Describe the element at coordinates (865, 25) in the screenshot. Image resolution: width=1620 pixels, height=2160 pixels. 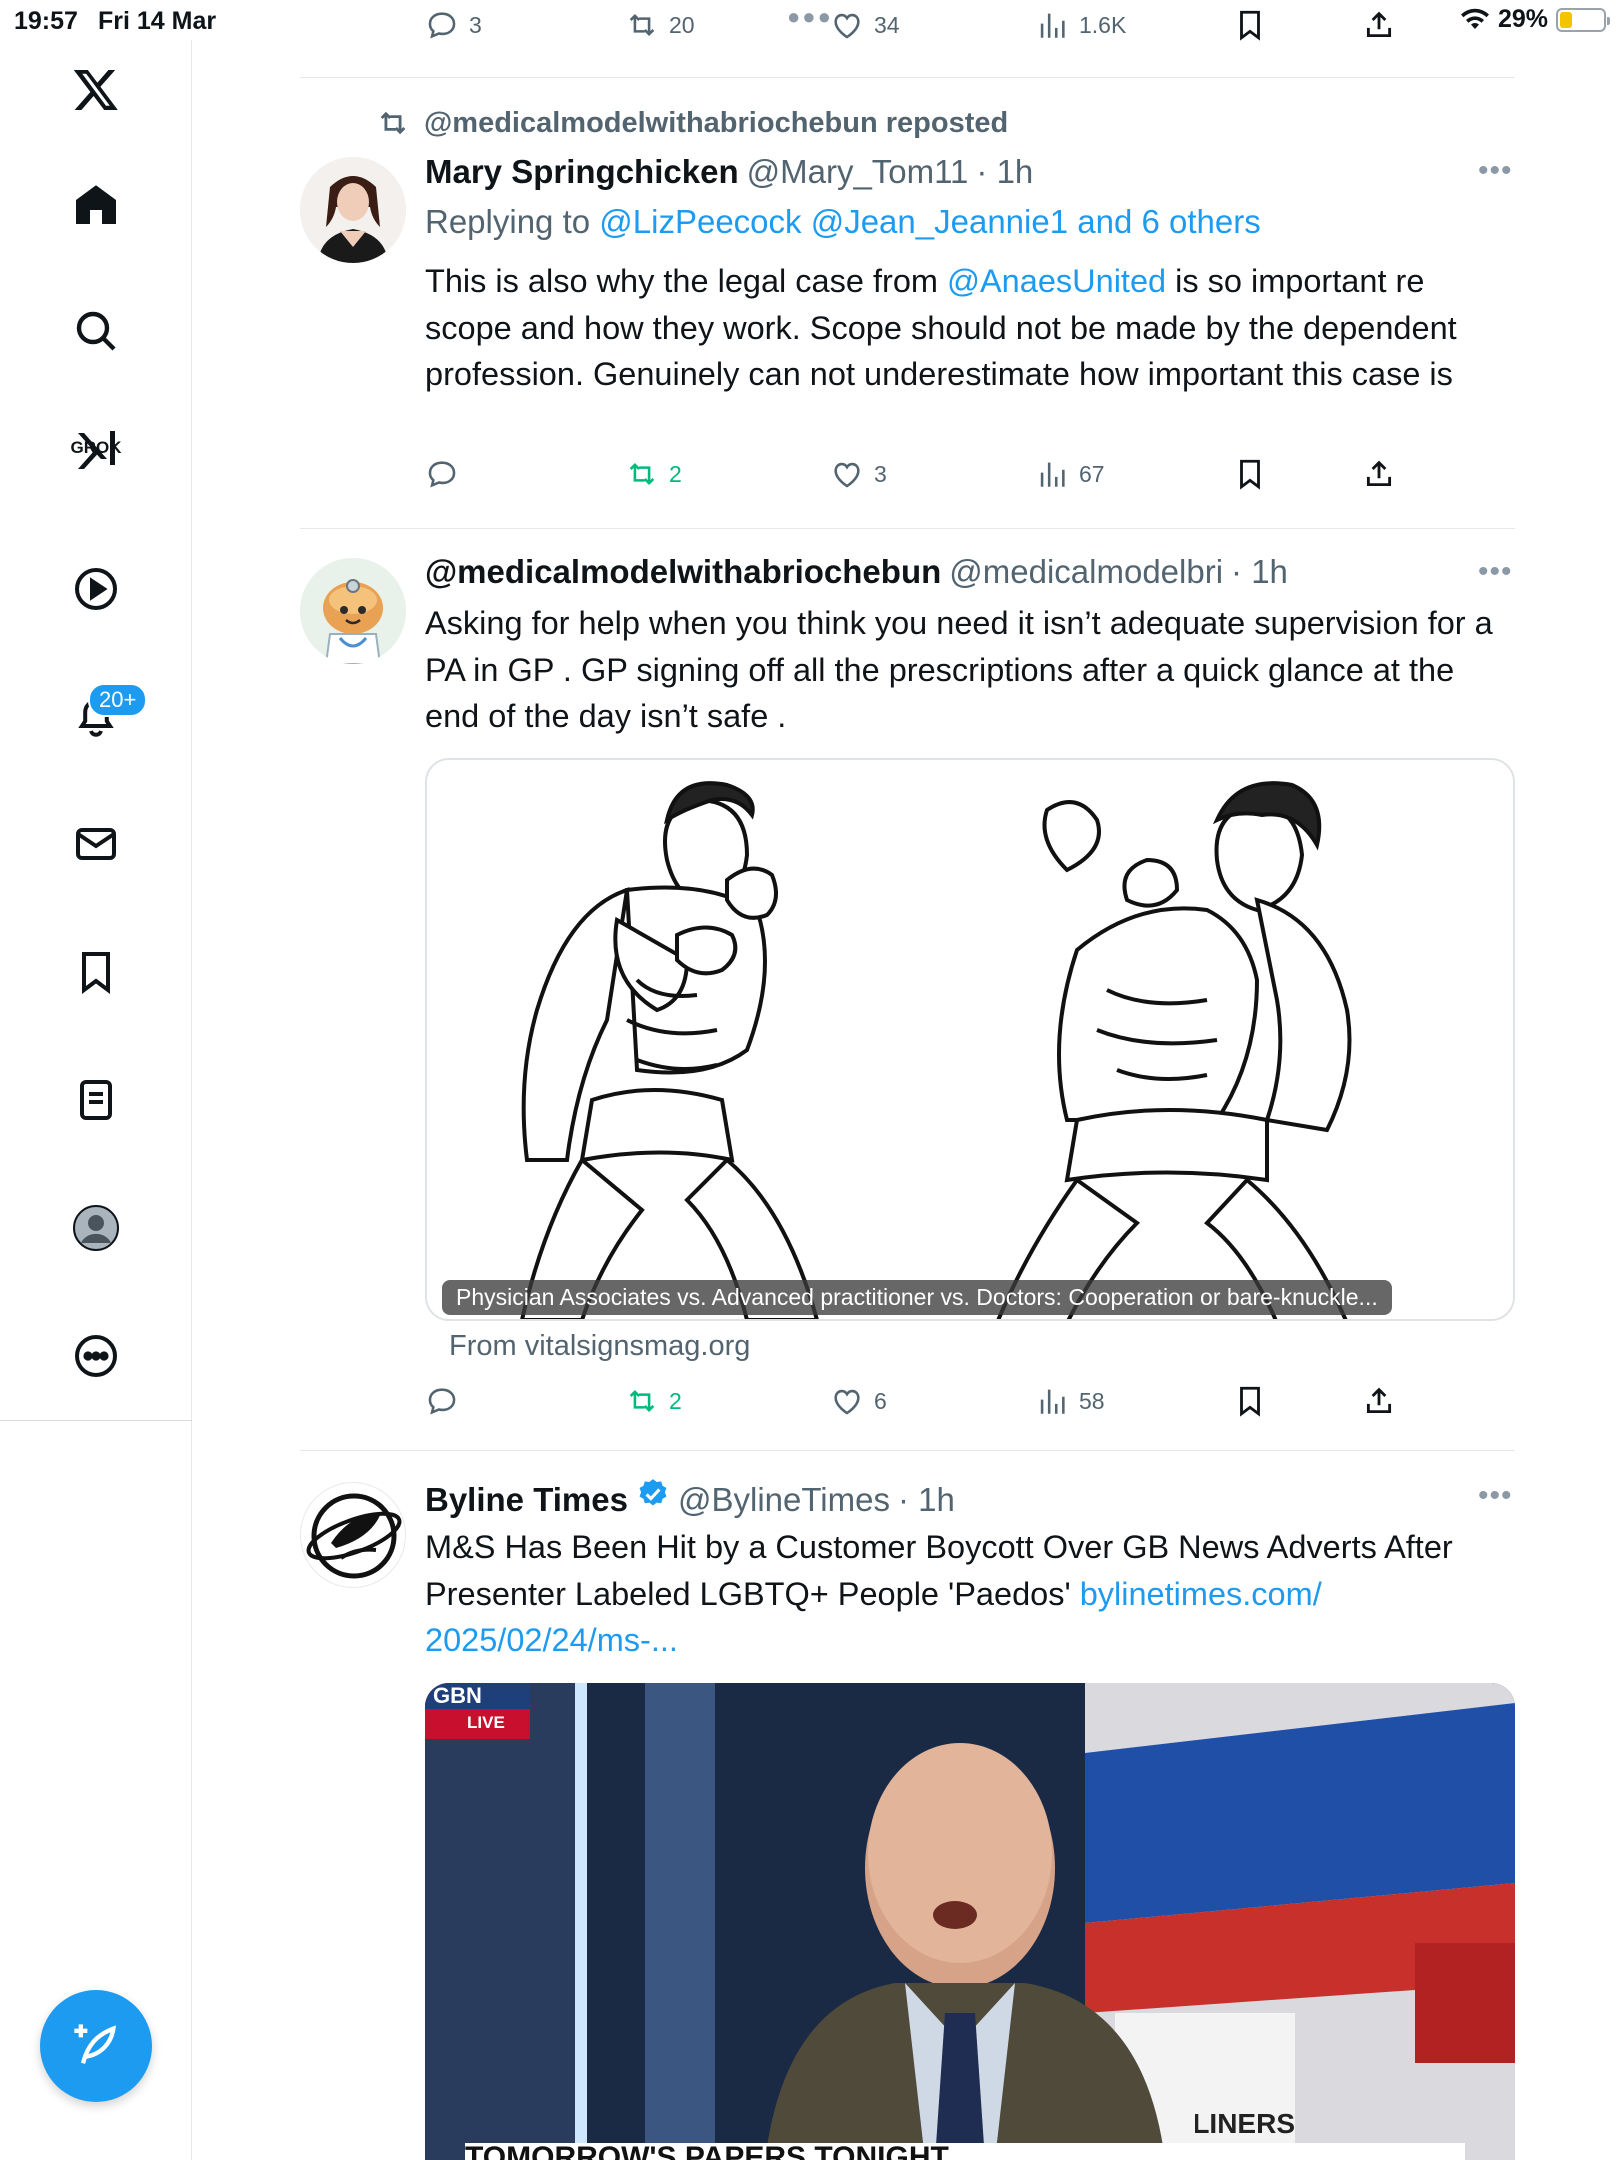
I see `like-button: 34` at that location.